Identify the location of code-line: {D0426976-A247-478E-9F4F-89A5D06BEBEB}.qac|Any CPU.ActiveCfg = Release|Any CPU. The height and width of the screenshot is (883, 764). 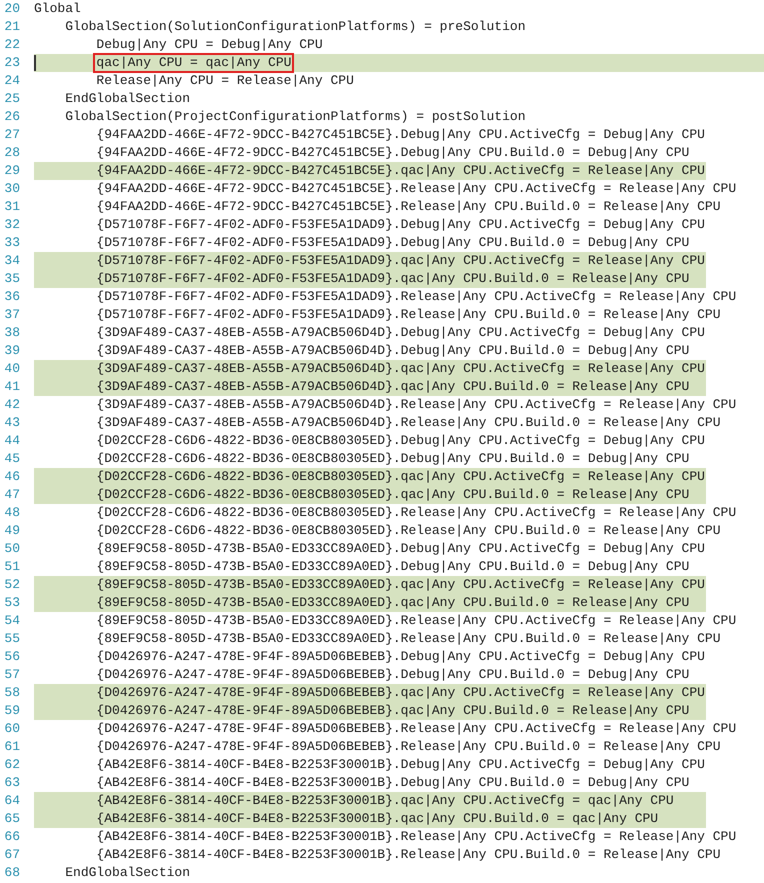
(400, 693).